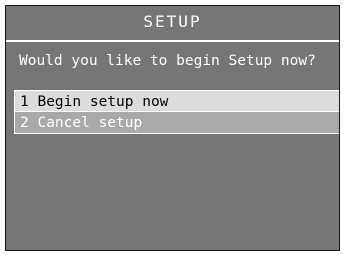  What do you see at coordinates (176, 123) in the screenshot?
I see `menu-option-cancel-setup: 2 Cancel setup` at bounding box center [176, 123].